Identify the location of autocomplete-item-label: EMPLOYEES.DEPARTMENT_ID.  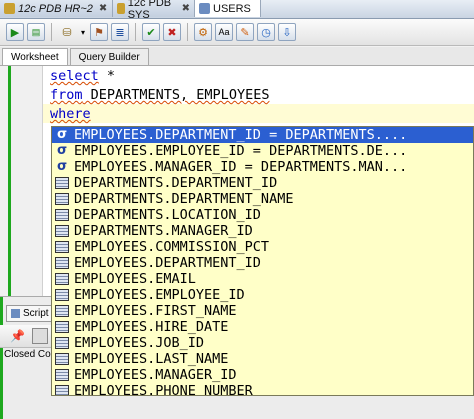
(167, 263).